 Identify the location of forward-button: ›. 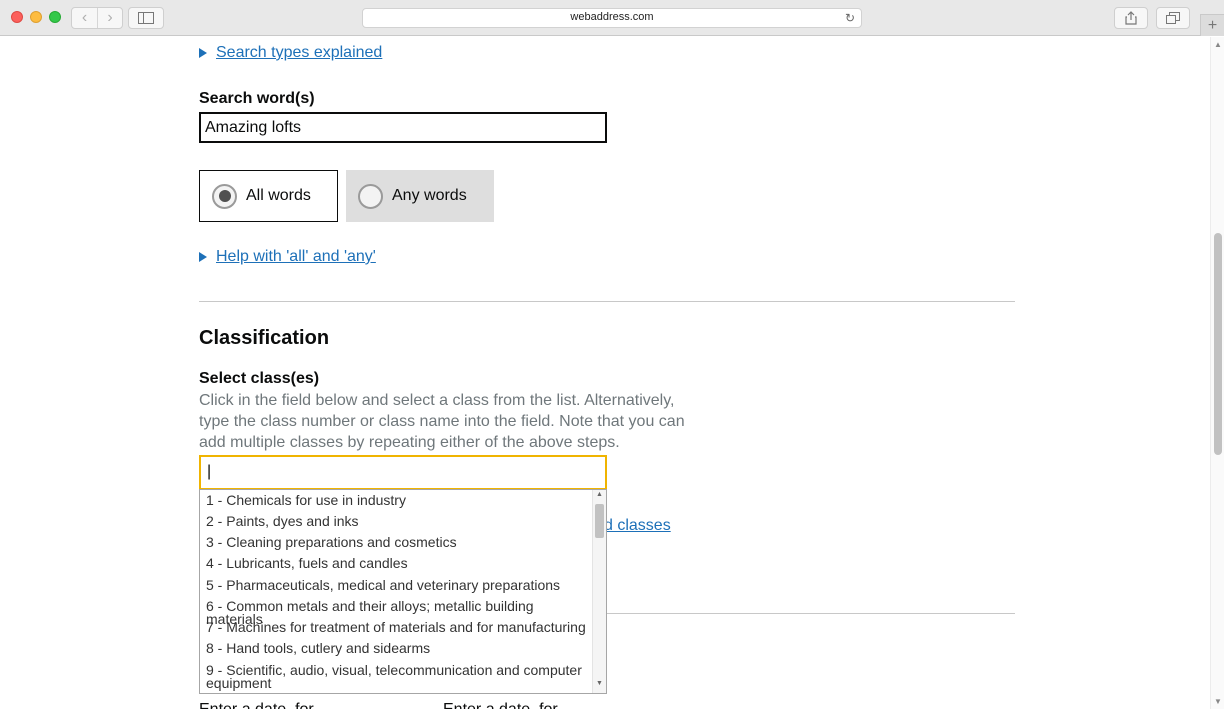
(109, 18).